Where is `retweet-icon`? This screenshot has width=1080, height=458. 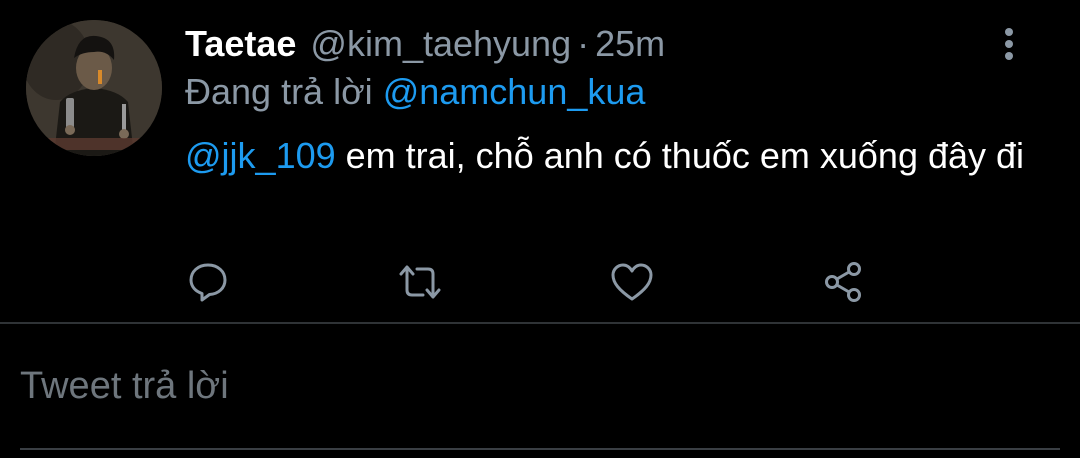 retweet-icon is located at coordinates (420, 282).